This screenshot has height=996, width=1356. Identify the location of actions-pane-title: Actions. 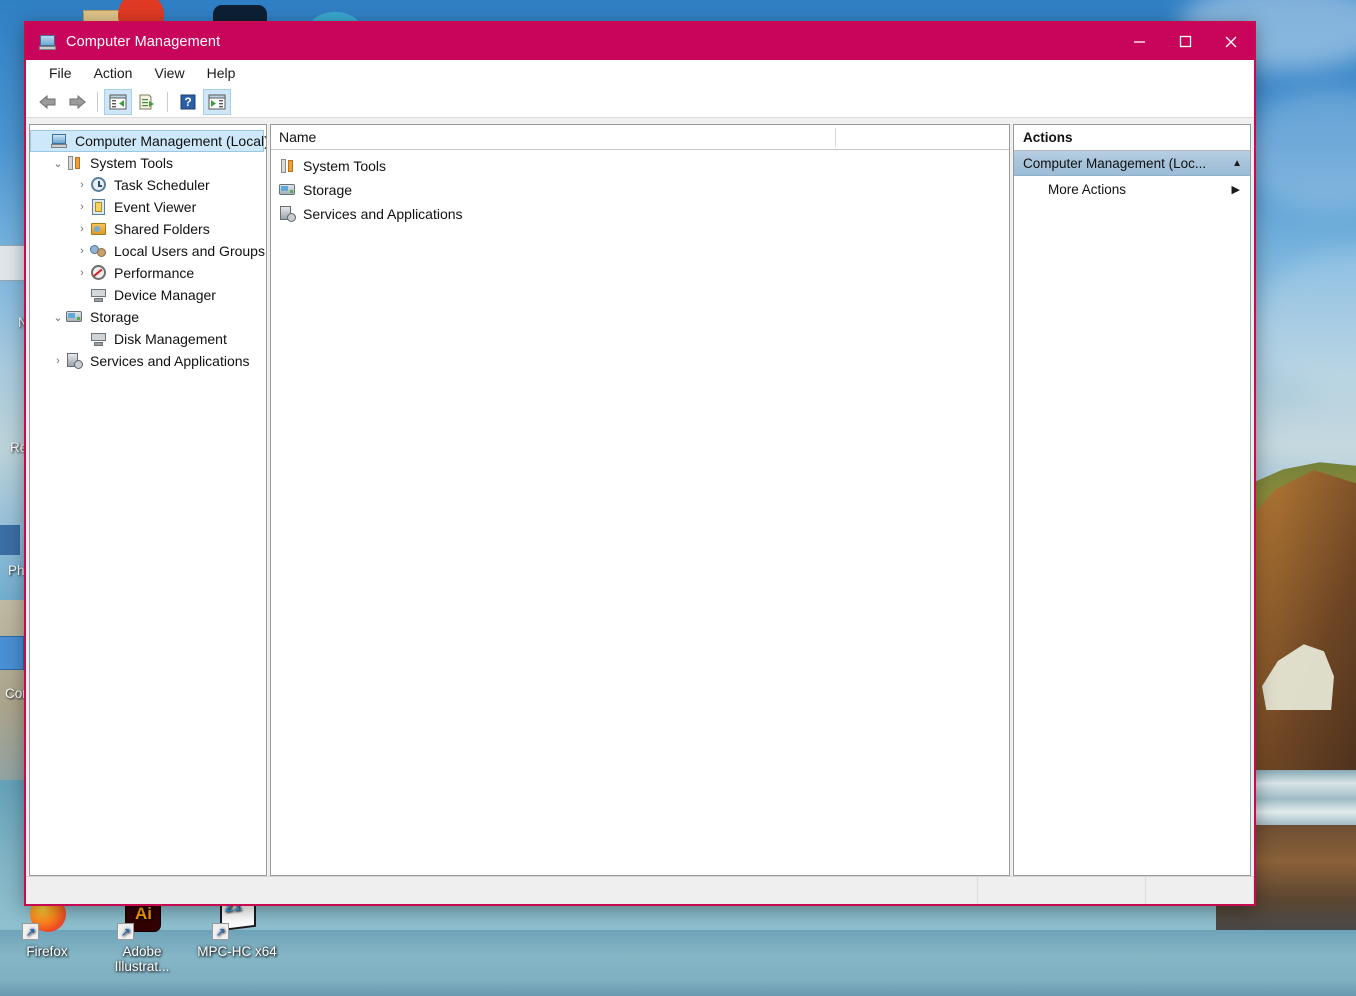
(1132, 138).